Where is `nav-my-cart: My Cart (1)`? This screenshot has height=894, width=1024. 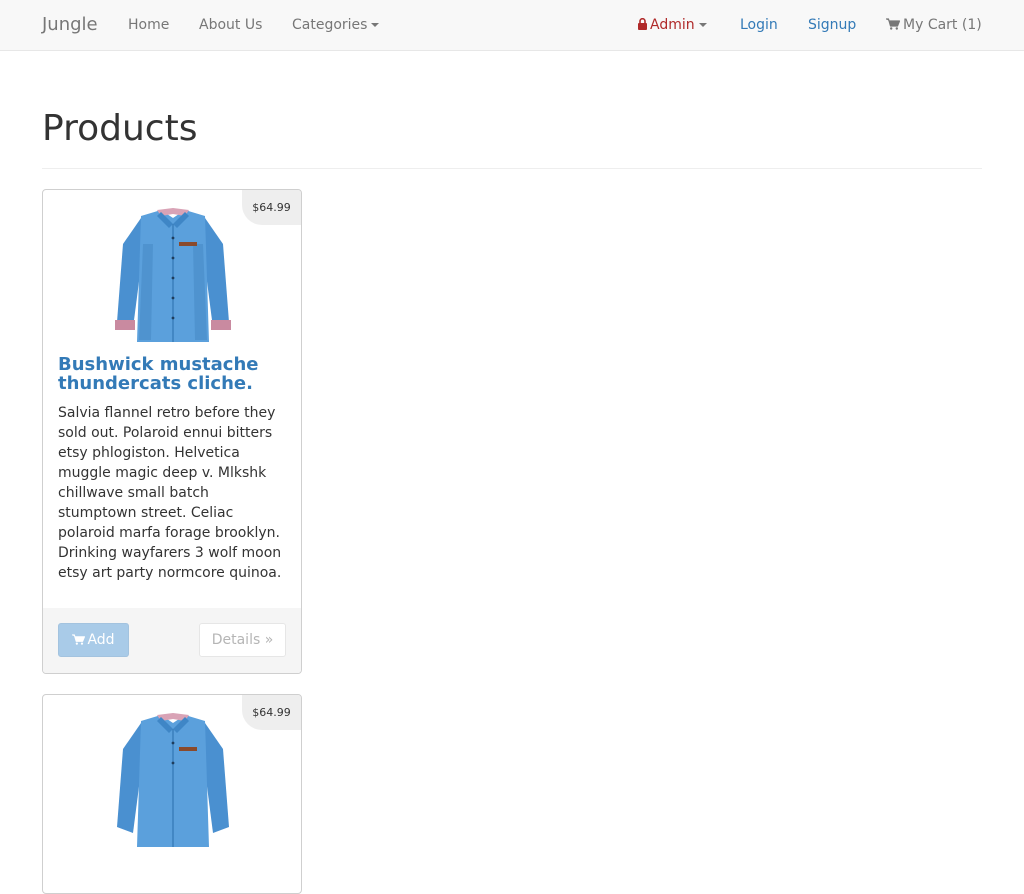 nav-my-cart: My Cart (1) is located at coordinates (934, 25).